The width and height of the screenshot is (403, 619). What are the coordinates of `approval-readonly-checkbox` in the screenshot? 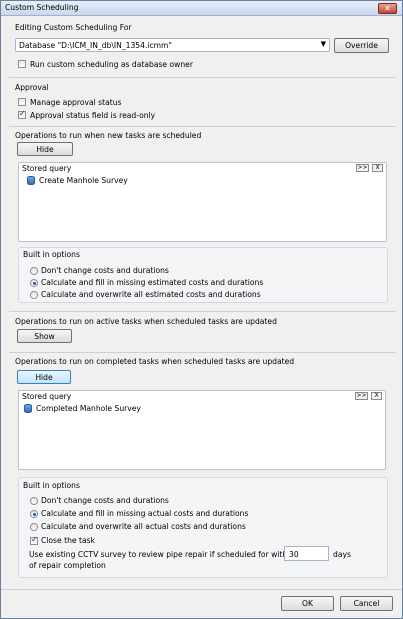 It's located at (22, 114).